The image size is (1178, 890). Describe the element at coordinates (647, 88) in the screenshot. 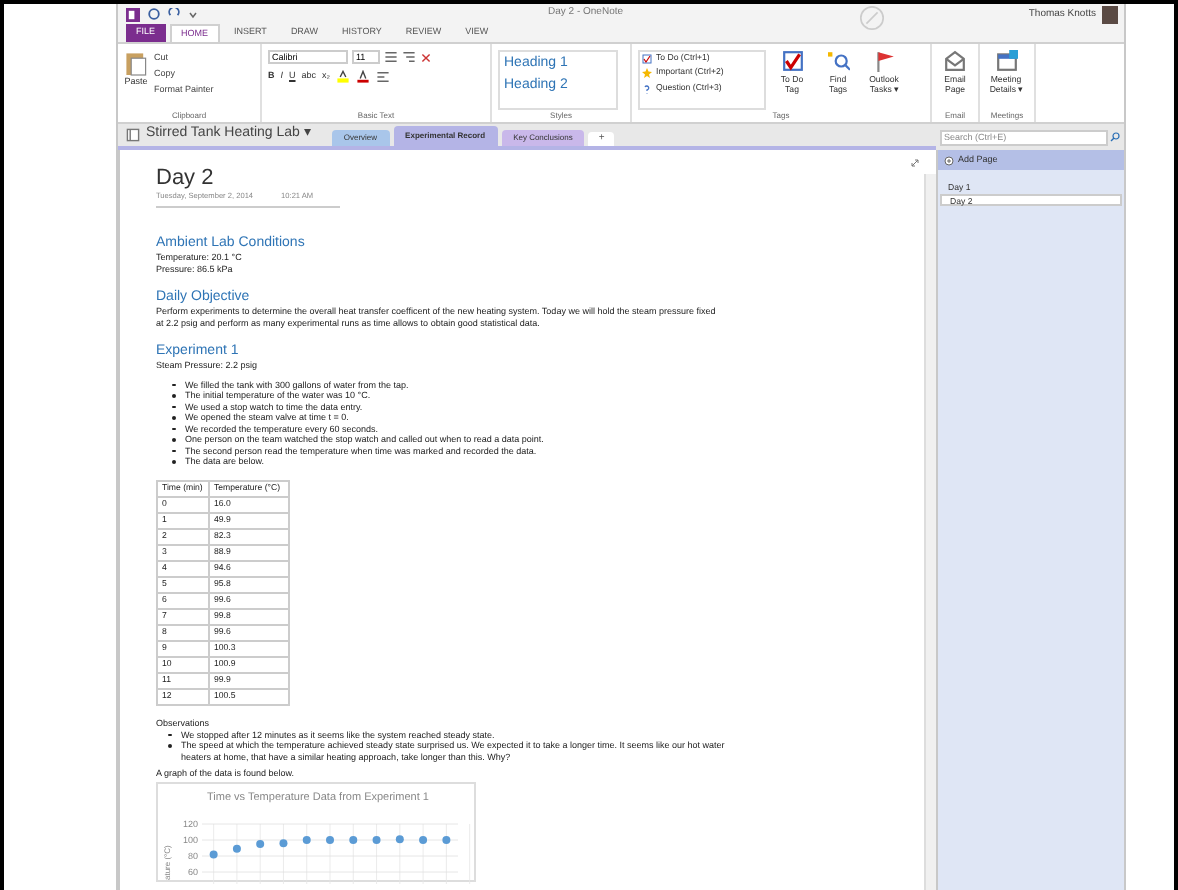

I see `question-mark-icon` at that location.